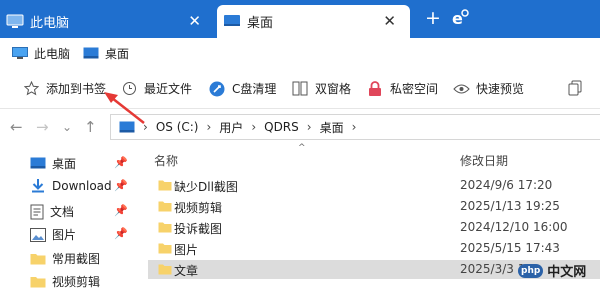 This screenshot has width=600, height=290. Describe the element at coordinates (567, 272) in the screenshot. I see `watermark-text: 中文网` at that location.